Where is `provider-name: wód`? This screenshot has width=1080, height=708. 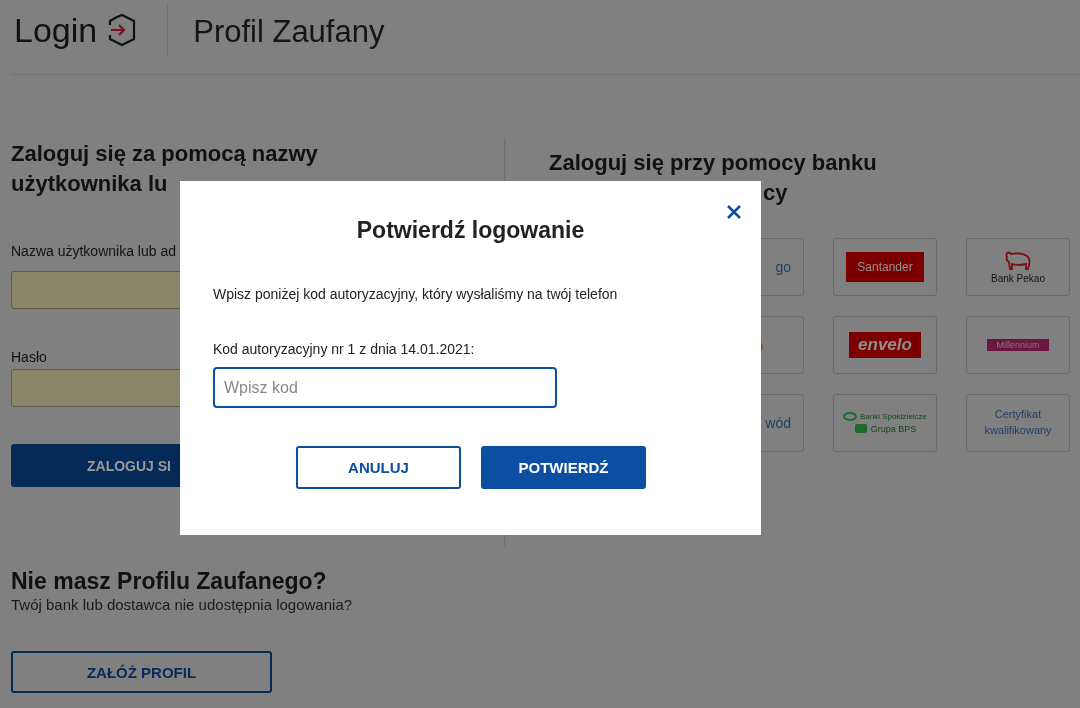 provider-name: wód is located at coordinates (778, 423).